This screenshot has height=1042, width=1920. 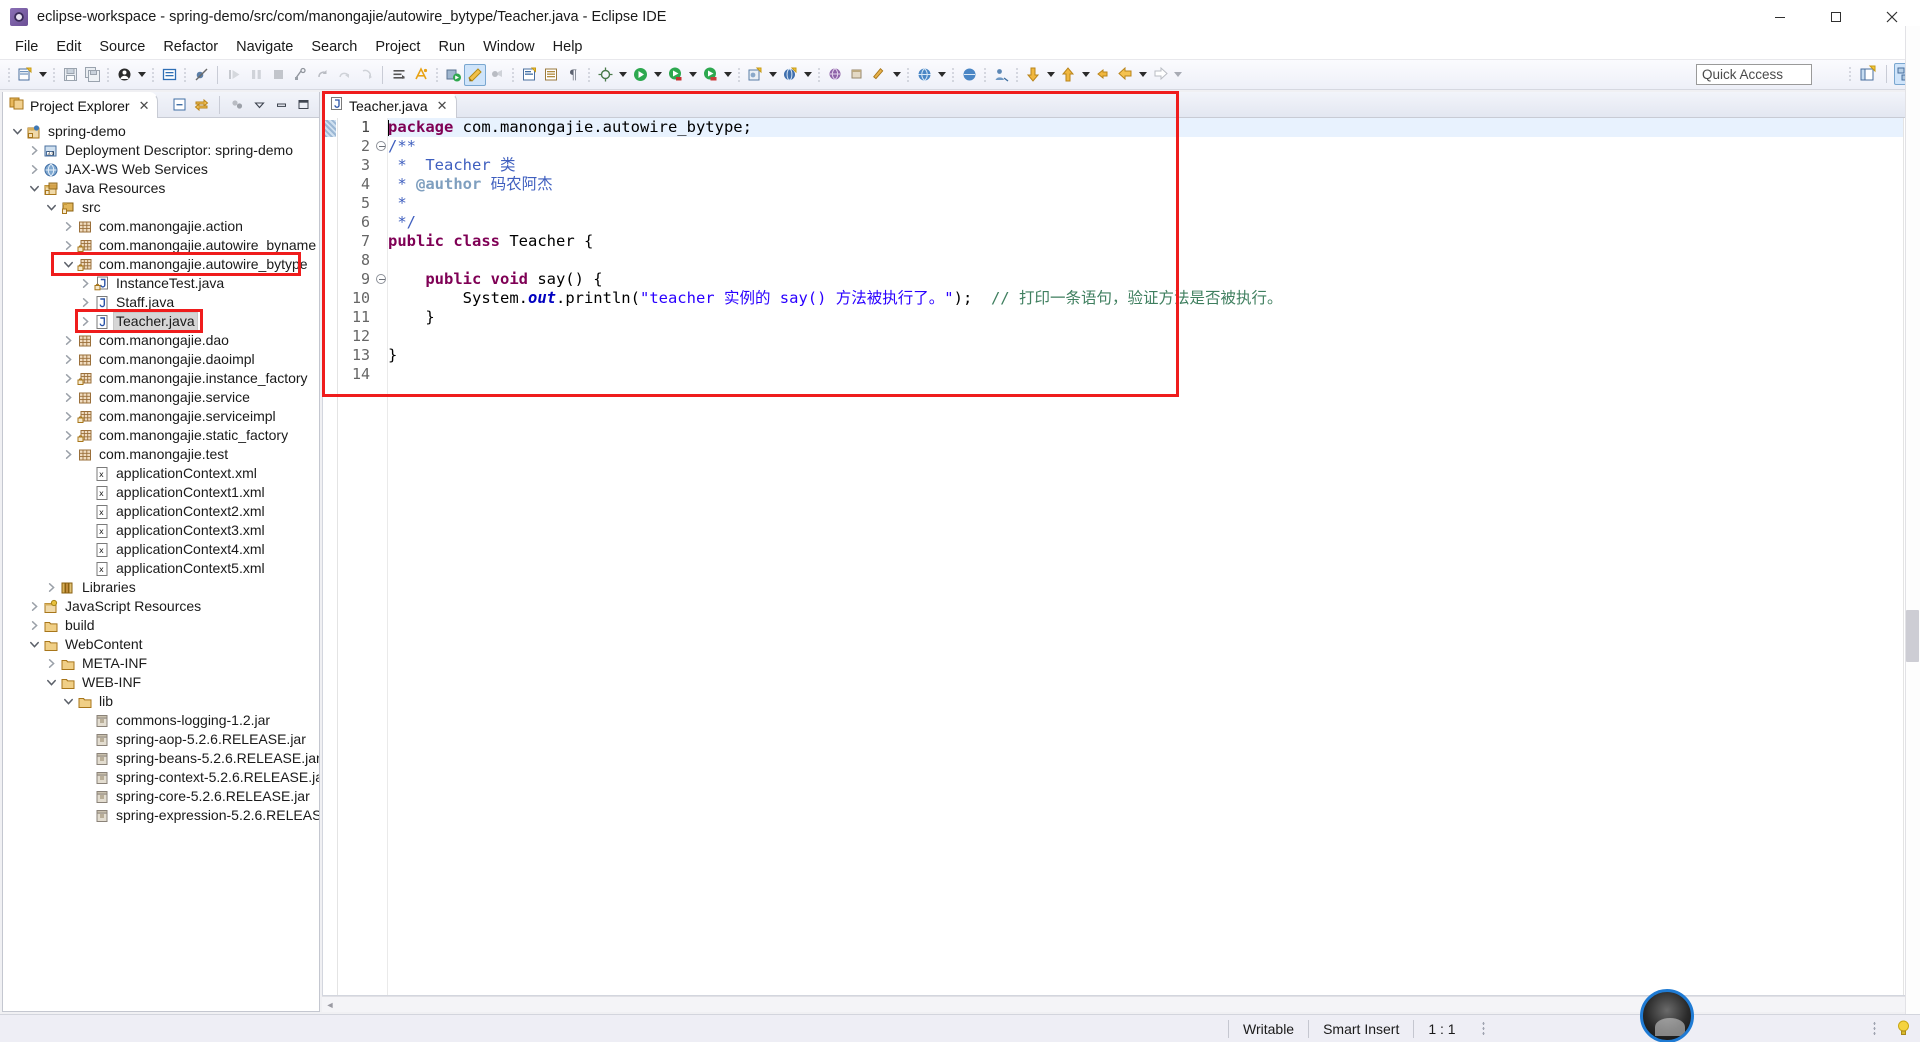 I want to click on menu-window: Window, so click(x=509, y=47).